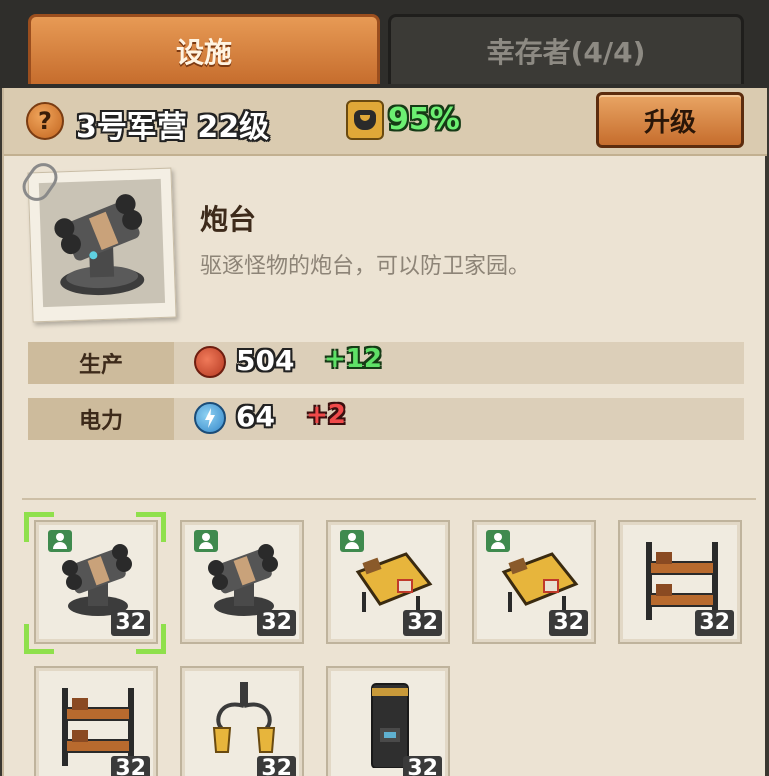  What do you see at coordinates (386, 363) in the screenshot?
I see `stat-row-production: 生产 504 +12` at bounding box center [386, 363].